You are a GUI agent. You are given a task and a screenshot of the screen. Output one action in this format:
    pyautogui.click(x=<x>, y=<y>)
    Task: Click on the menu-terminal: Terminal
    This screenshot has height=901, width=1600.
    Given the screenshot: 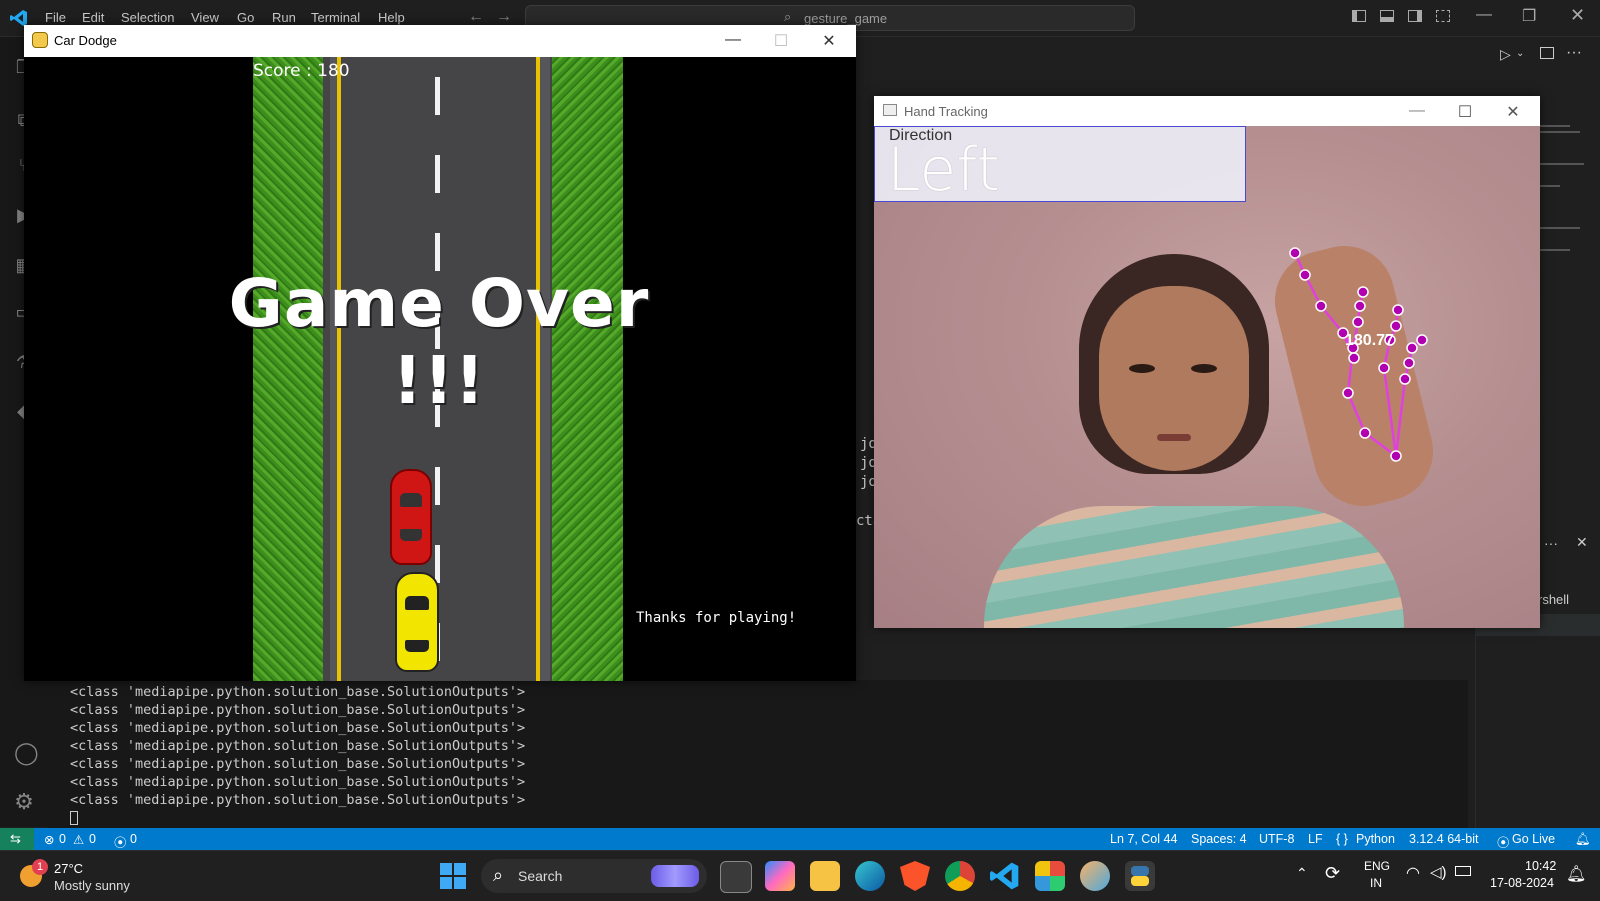 What is the action you would take?
    pyautogui.click(x=335, y=17)
    